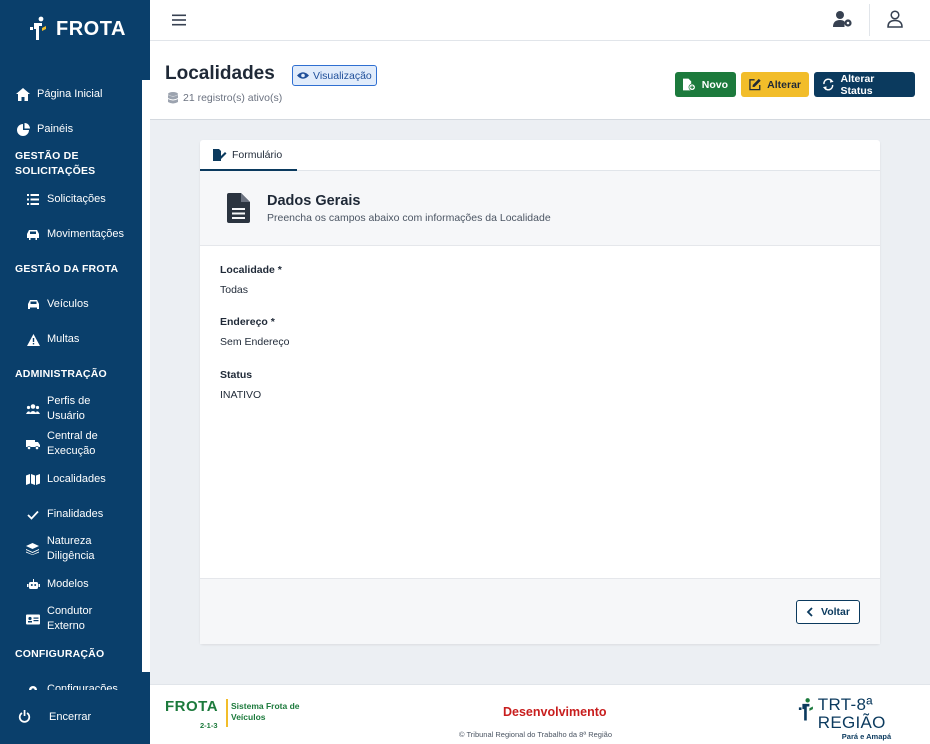 Image resolution: width=930 pixels, height=744 pixels. I want to click on org-logo: TRT-8ª REGIÃO Pará e Amapá, so click(864, 718).